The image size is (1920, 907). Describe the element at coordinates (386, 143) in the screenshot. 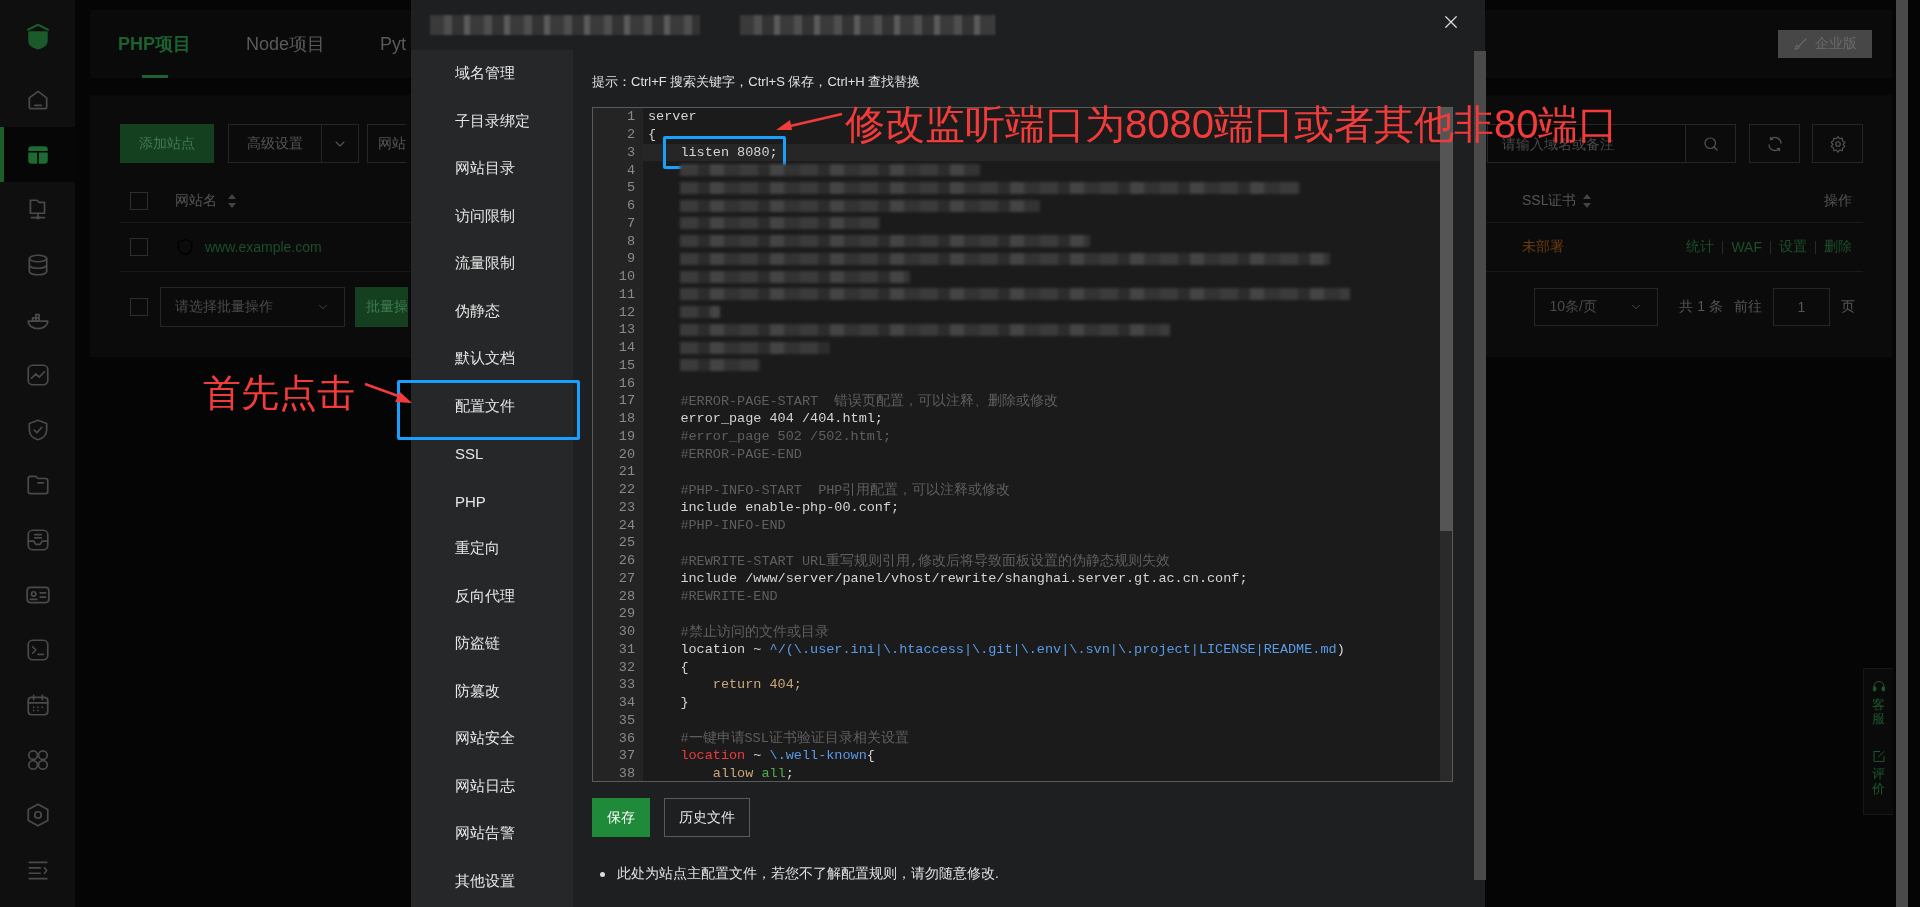

I see `toolbar-button: 网站` at that location.